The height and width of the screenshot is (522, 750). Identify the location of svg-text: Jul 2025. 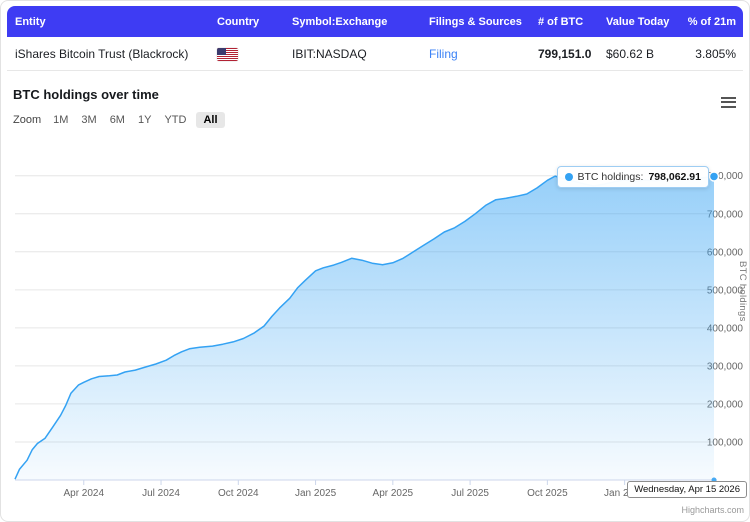
(470, 493).